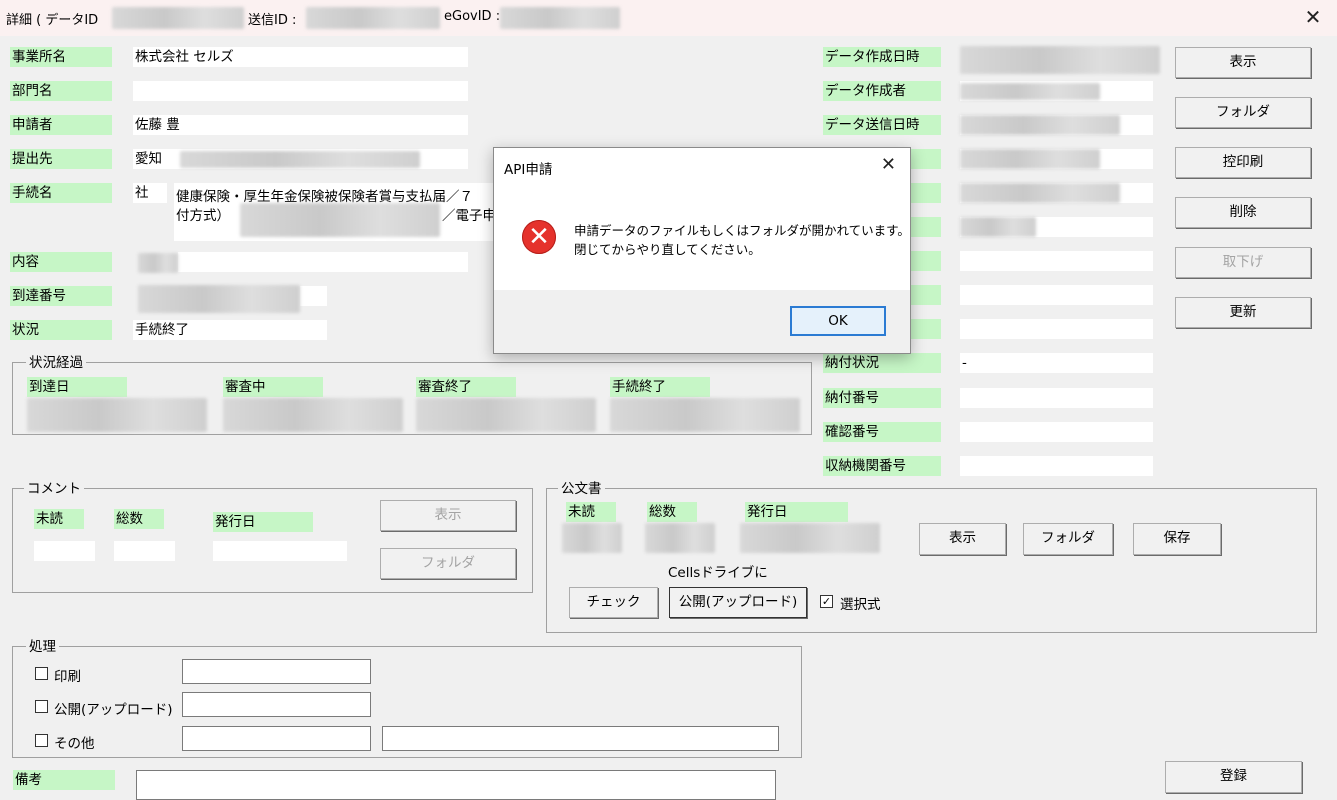 The width and height of the screenshot is (1337, 800). Describe the element at coordinates (1056, 466) in the screenshot. I see `collection-agency-number-value` at that location.